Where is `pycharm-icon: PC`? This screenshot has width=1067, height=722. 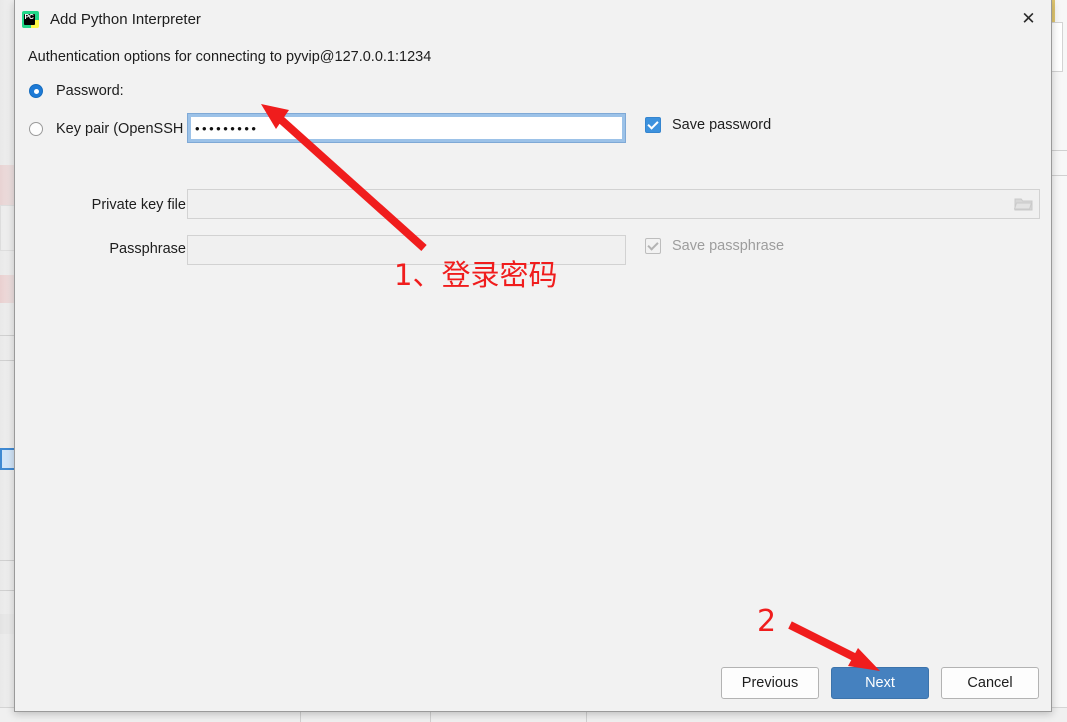 pycharm-icon: PC is located at coordinates (30, 19).